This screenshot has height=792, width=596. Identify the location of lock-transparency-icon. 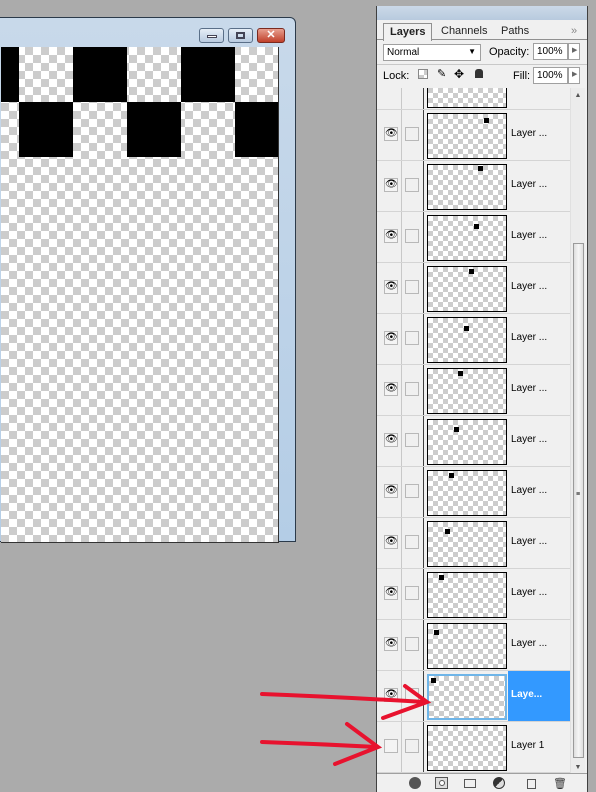
(423, 74).